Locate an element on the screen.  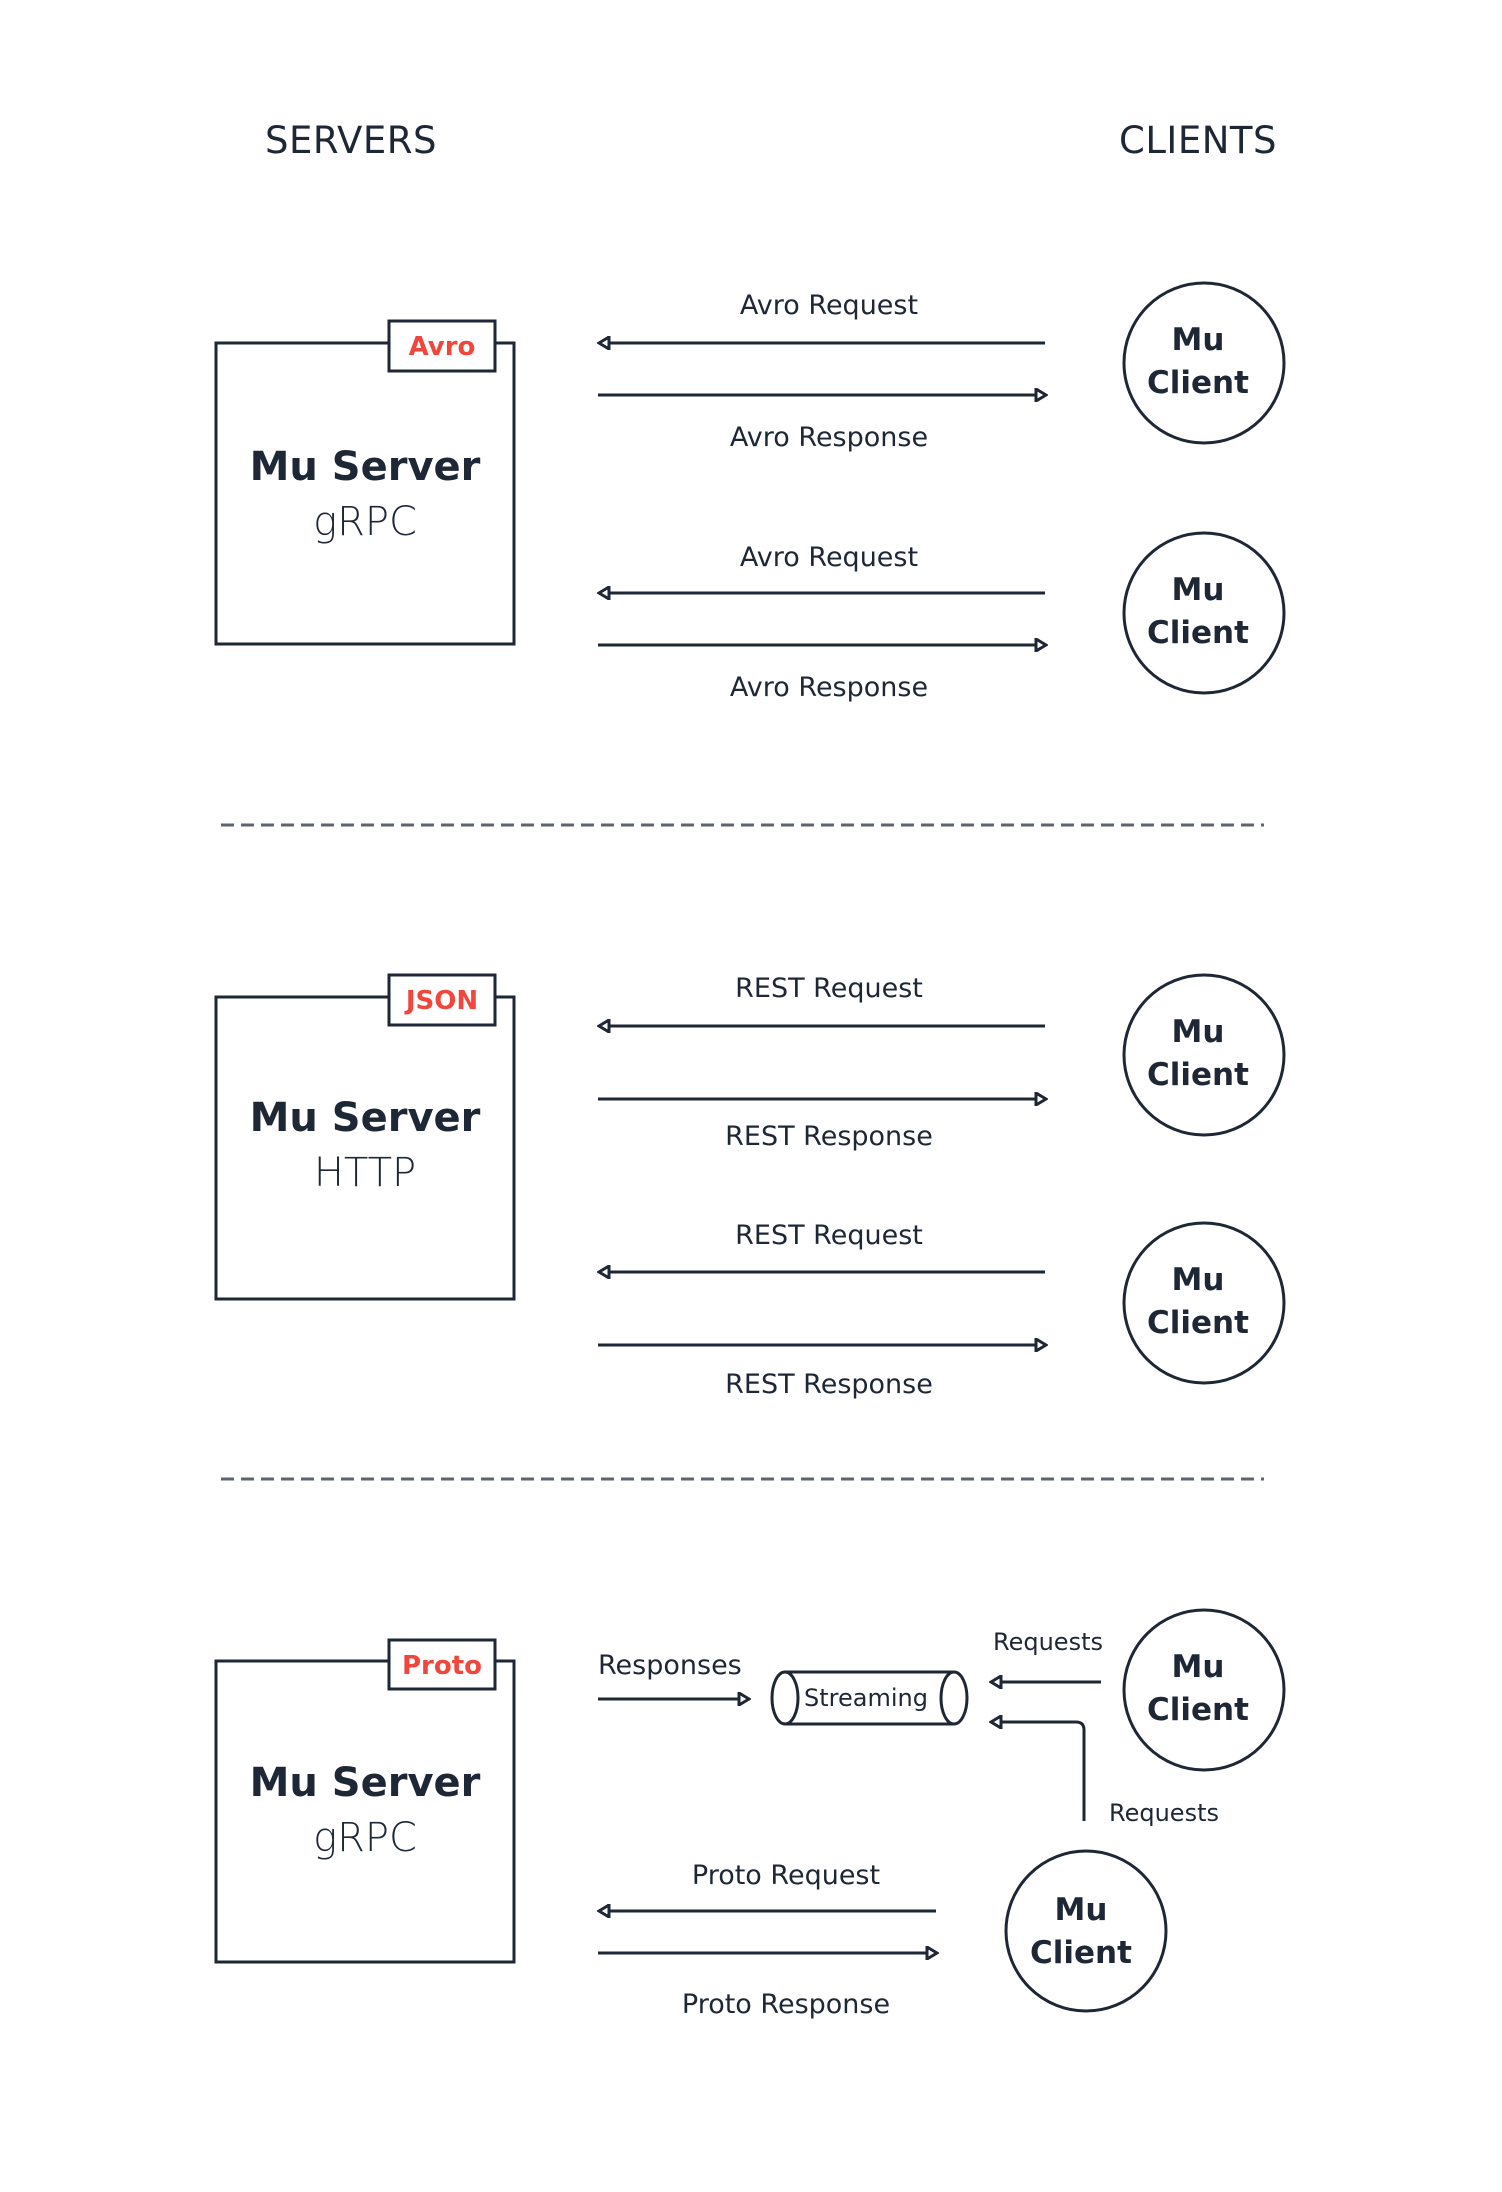
response-label: Proto Response is located at coordinates (786, 2004).